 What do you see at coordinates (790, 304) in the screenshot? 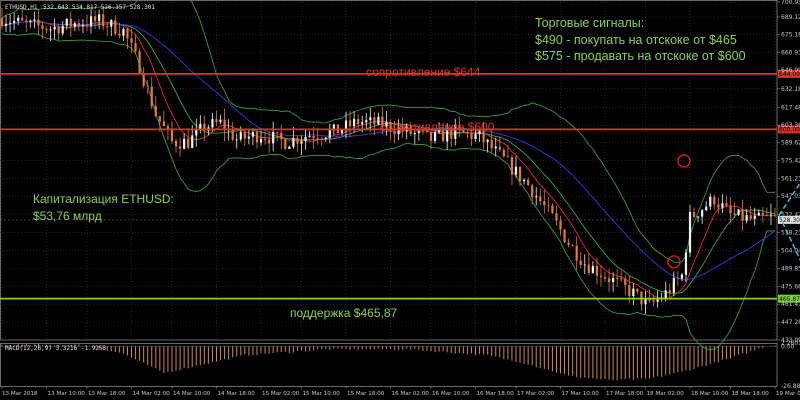
I see `y-tick-label: 461.470` at bounding box center [790, 304].